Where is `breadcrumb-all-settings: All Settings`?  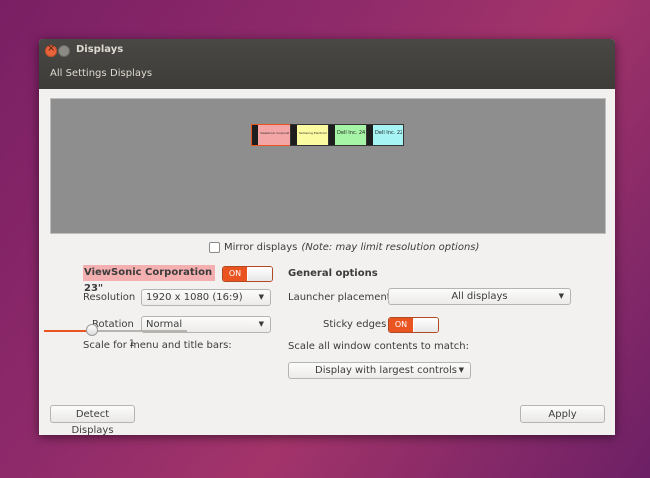
breadcrumb-all-settings: All Settings is located at coordinates (78, 73).